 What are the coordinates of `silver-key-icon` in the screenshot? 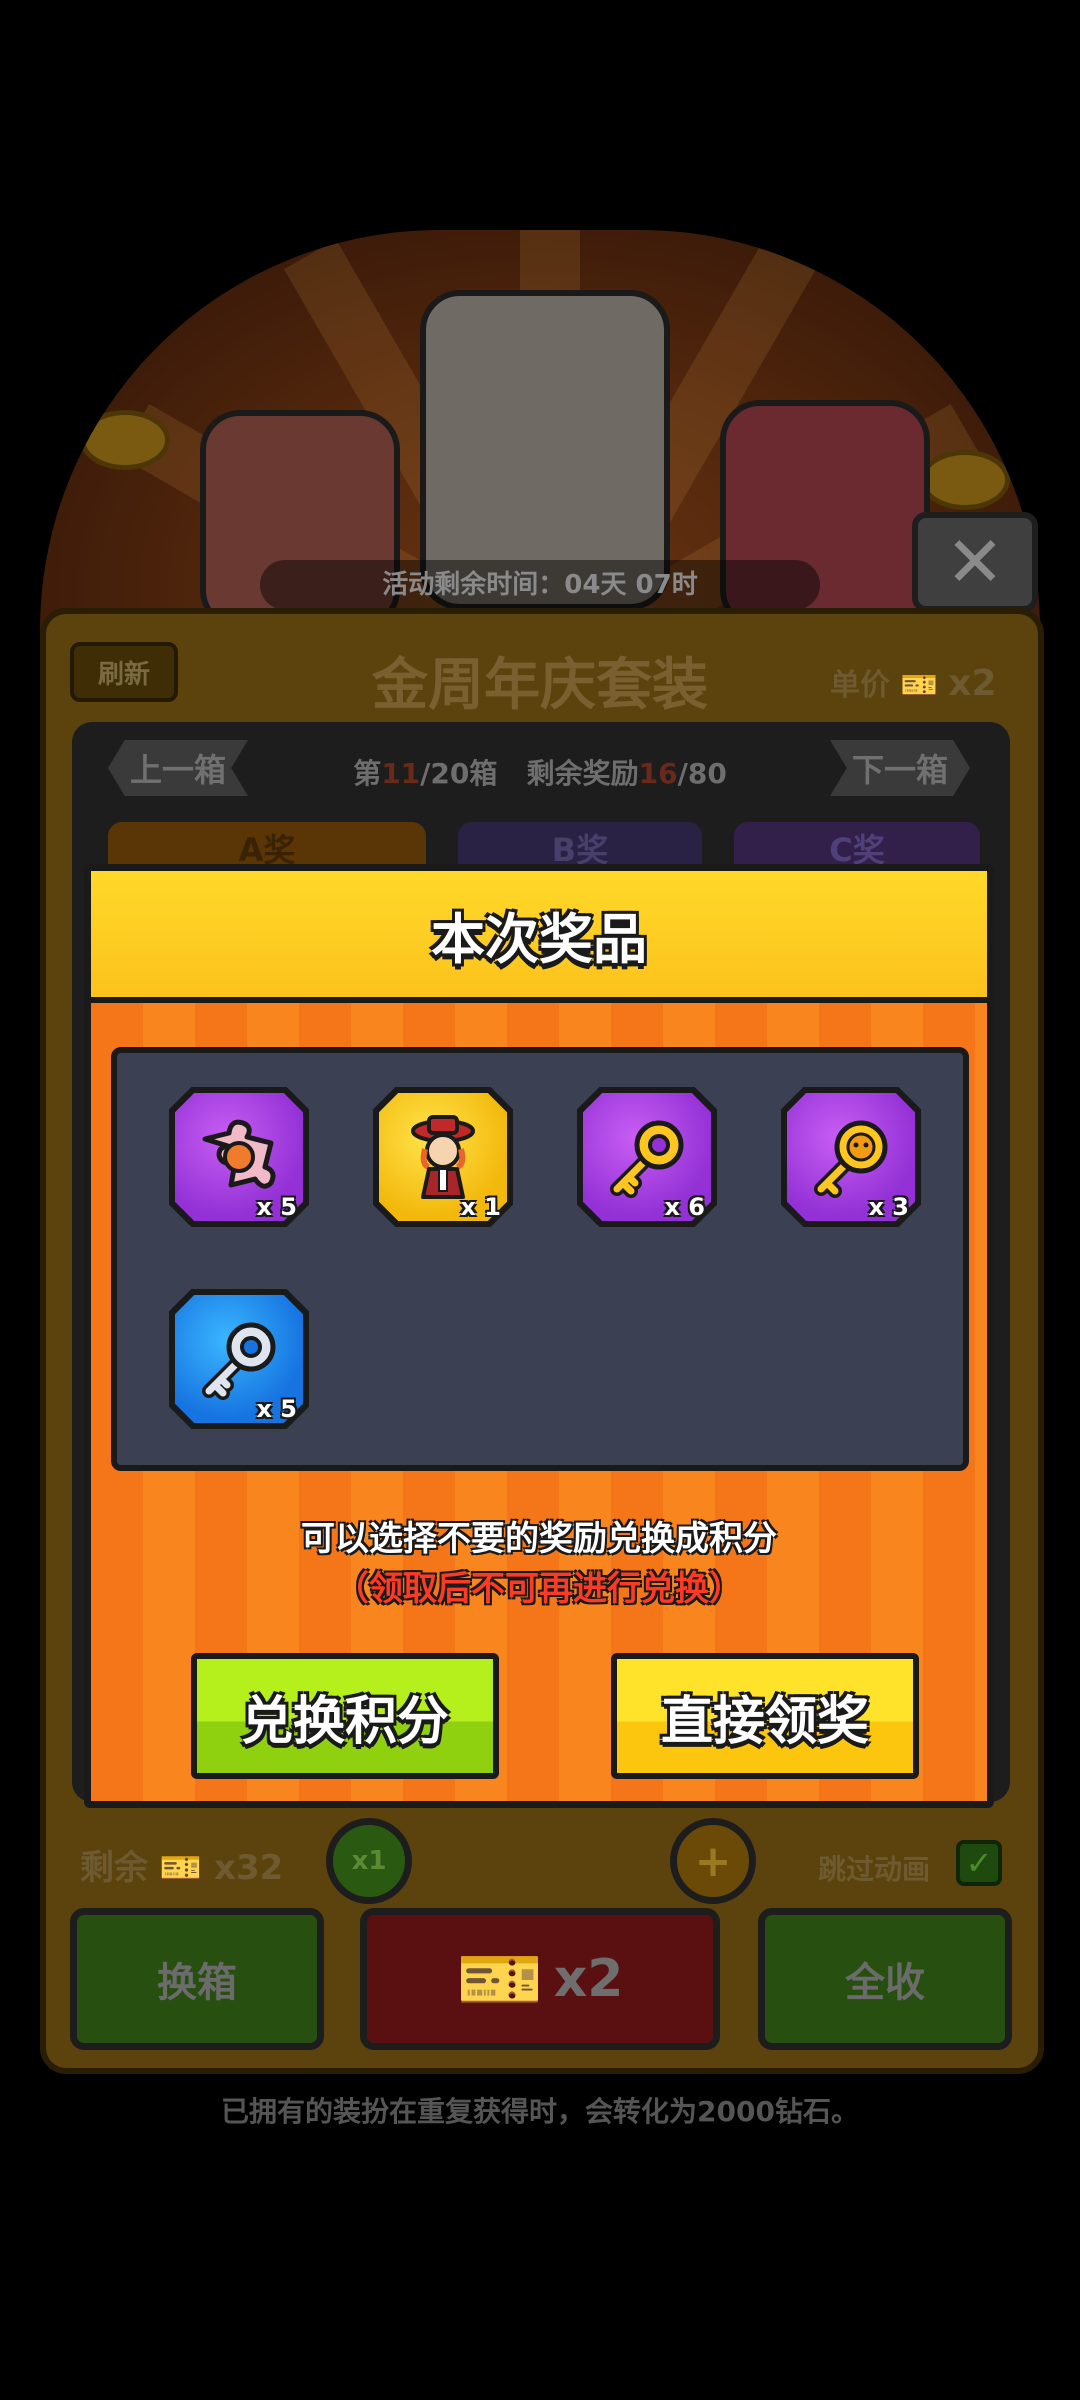 It's located at (239, 1359).